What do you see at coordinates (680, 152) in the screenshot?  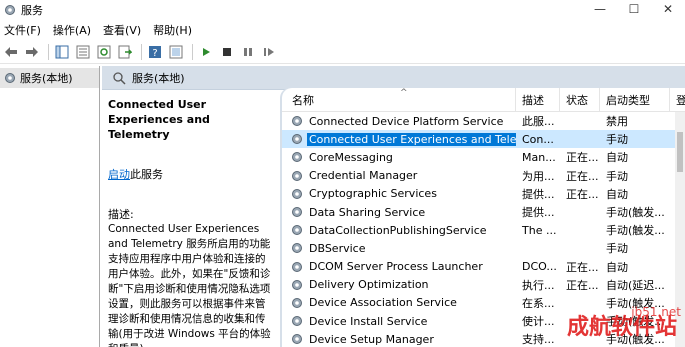 I see `scrollbar-thumb` at bounding box center [680, 152].